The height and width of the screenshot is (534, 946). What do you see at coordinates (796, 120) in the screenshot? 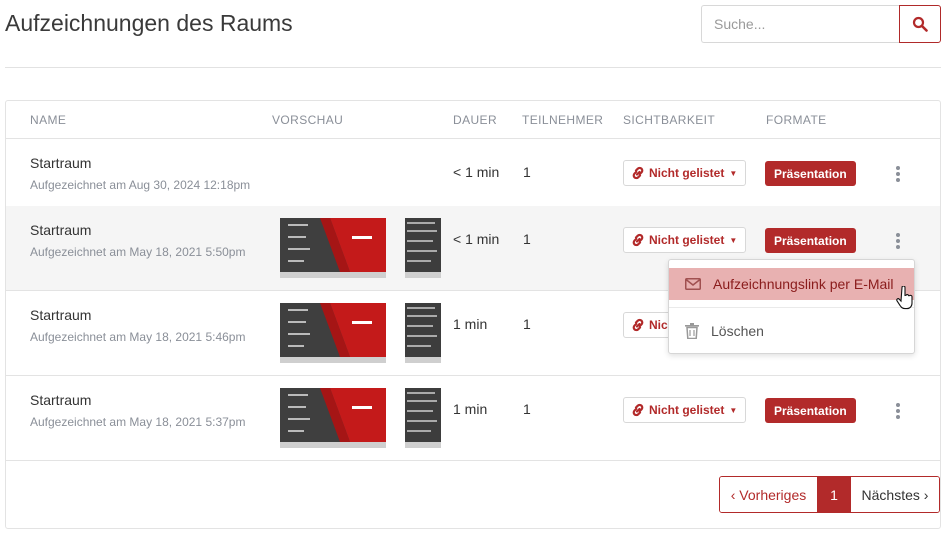
I see `column-header-formats: FORMATE` at bounding box center [796, 120].